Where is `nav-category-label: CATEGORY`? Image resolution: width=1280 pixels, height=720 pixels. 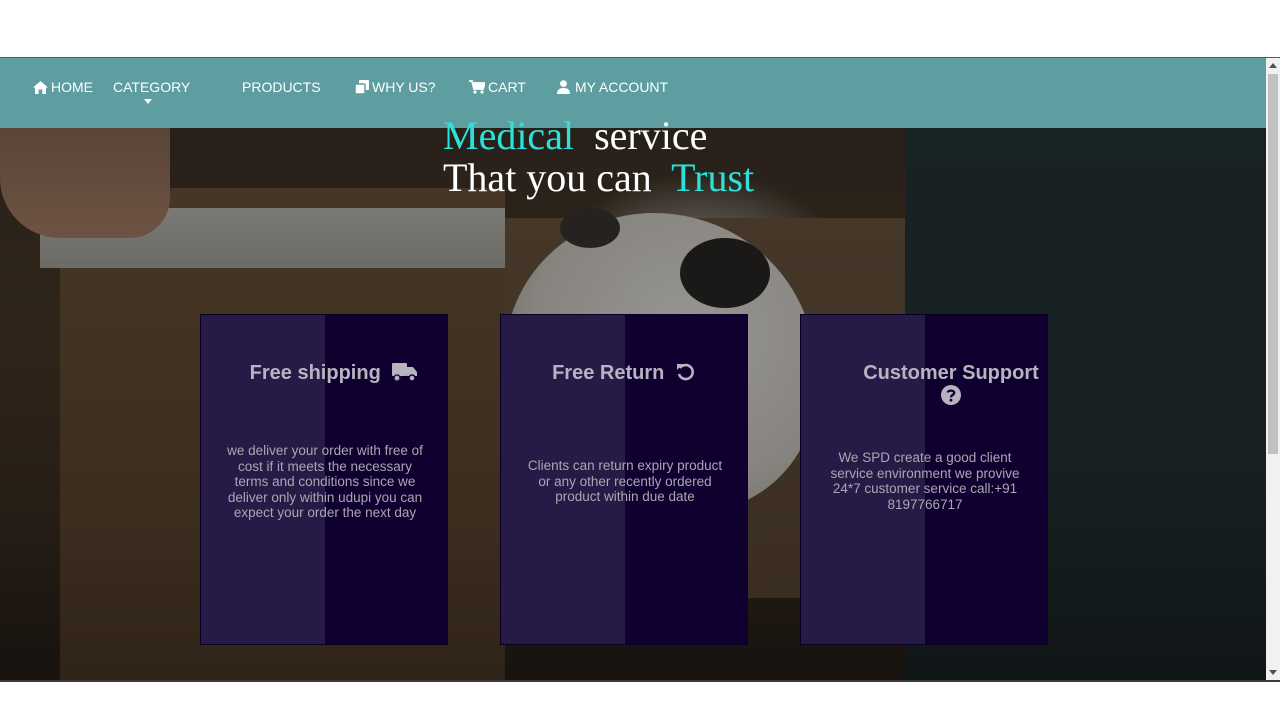 nav-category-label: CATEGORY is located at coordinates (152, 87).